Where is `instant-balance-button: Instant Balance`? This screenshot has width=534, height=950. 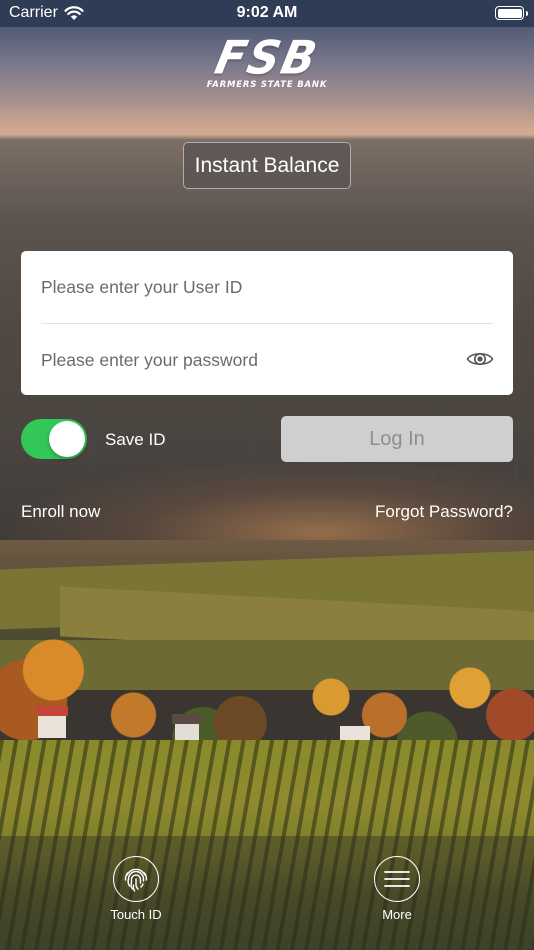 instant-balance-button: Instant Balance is located at coordinates (267, 165).